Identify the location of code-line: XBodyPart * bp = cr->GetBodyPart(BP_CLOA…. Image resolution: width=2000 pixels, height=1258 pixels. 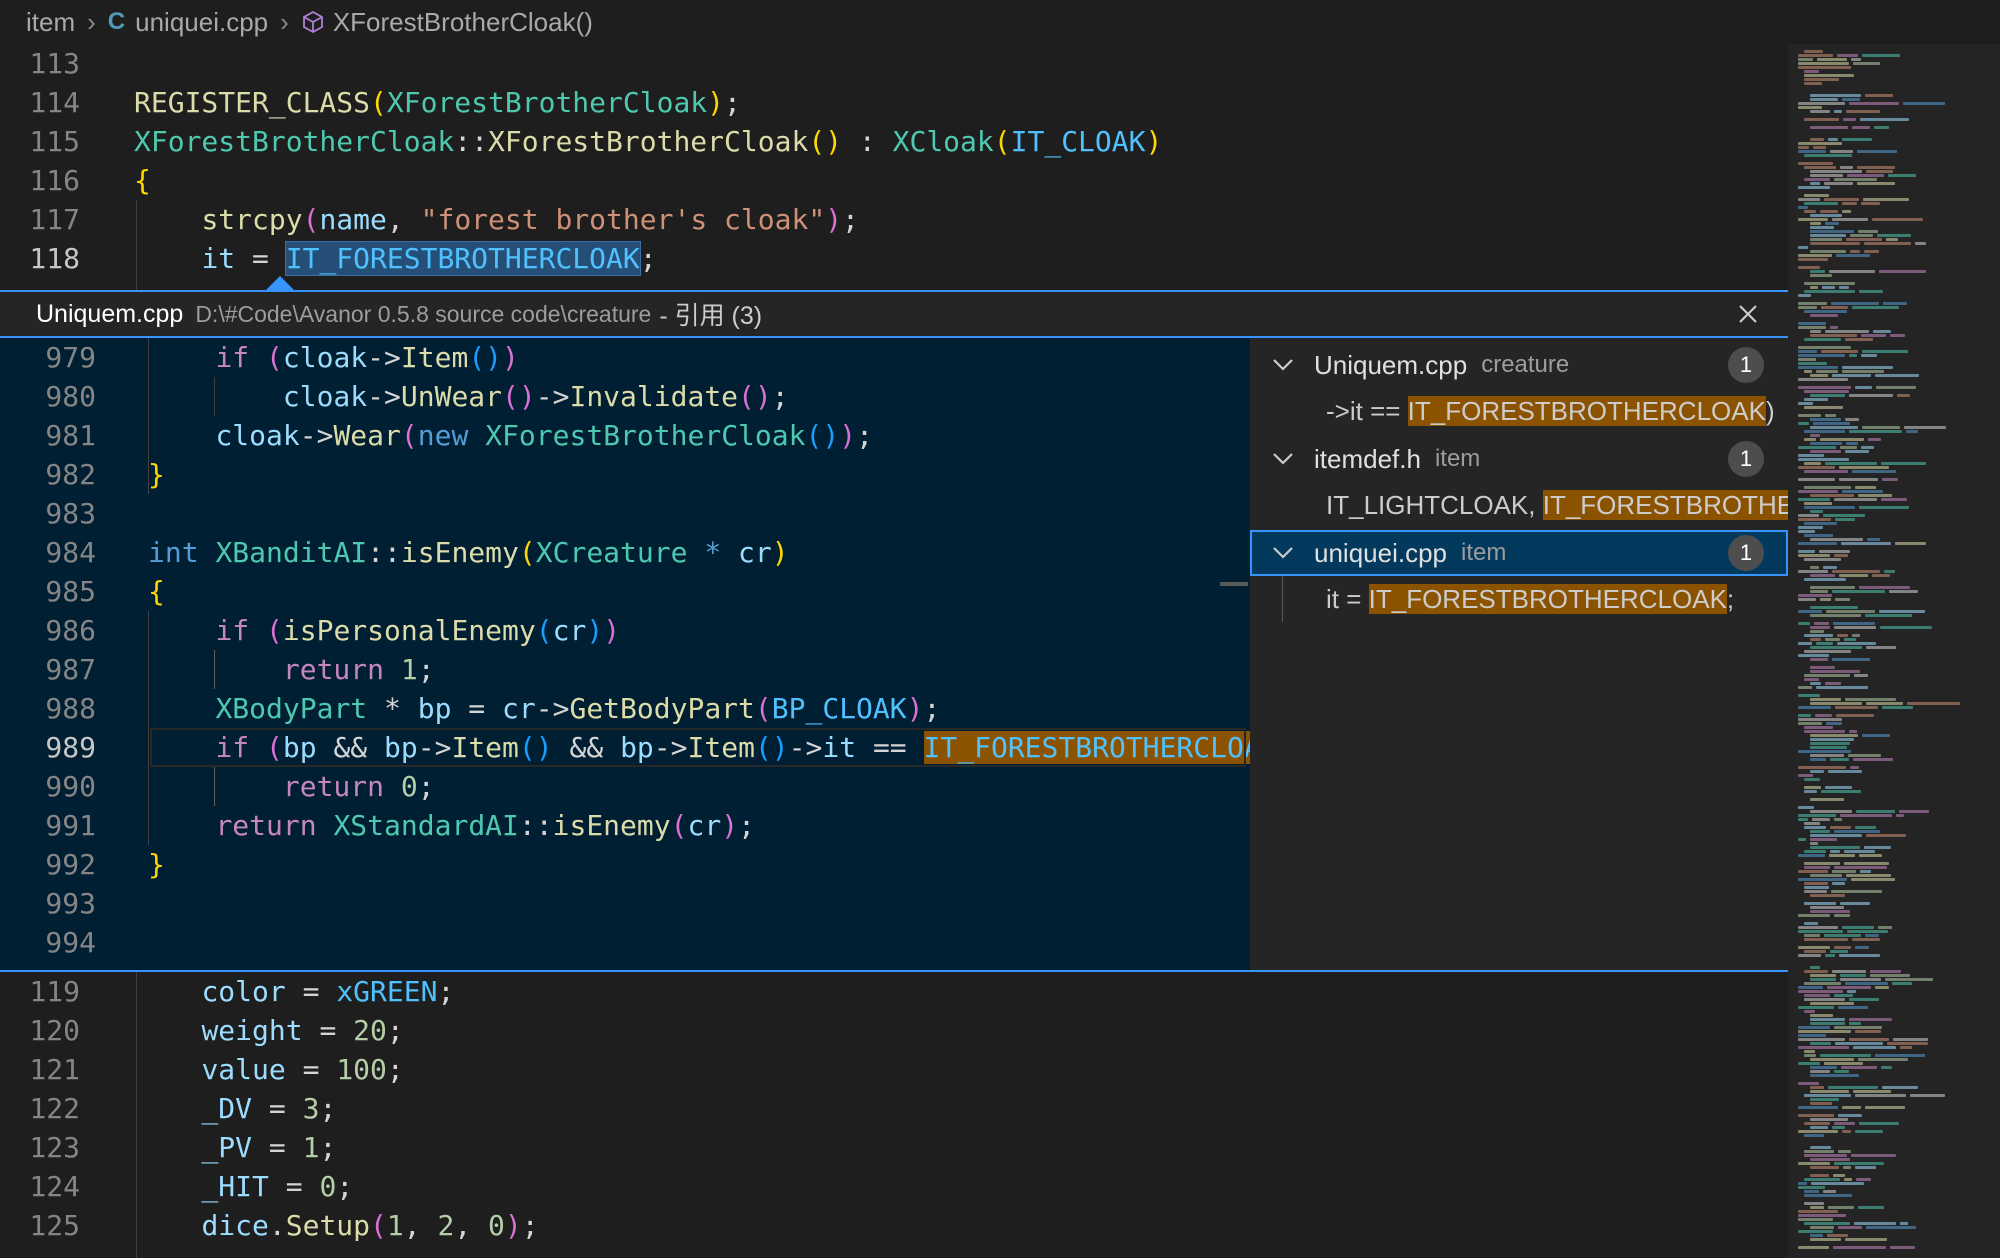
(544, 708).